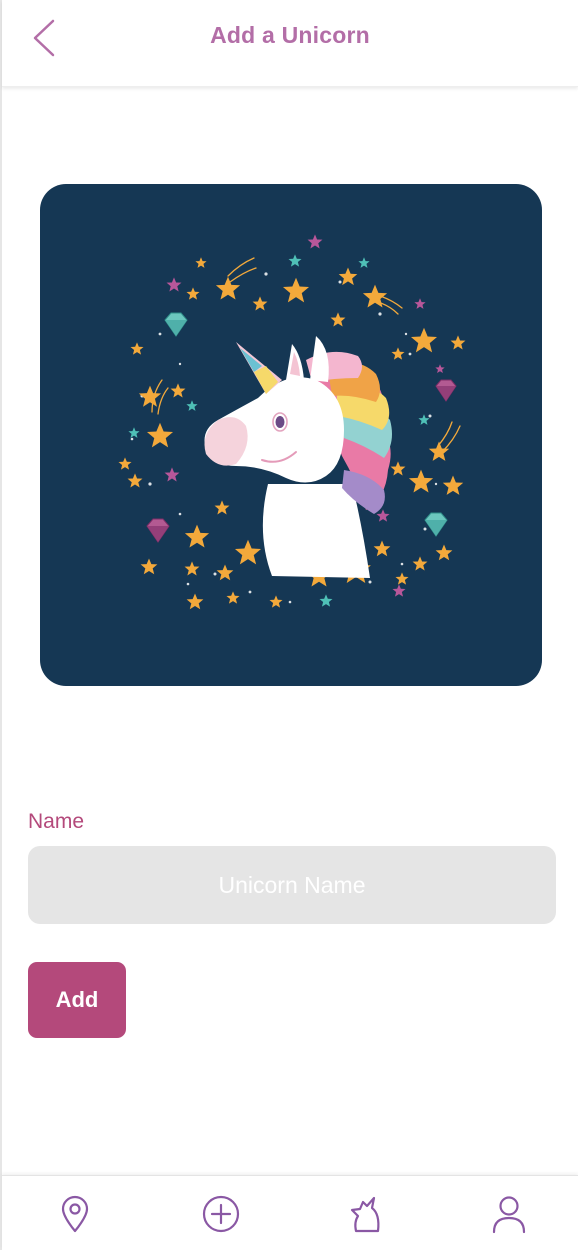  What do you see at coordinates (290, 1212) in the screenshot?
I see `bottom-navigation` at bounding box center [290, 1212].